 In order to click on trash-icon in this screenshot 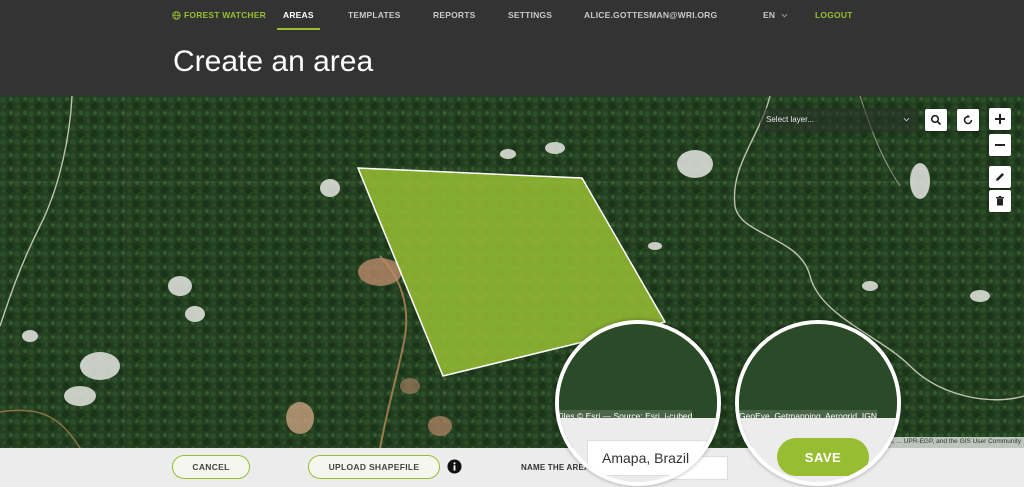, I will do `click(1000, 201)`.